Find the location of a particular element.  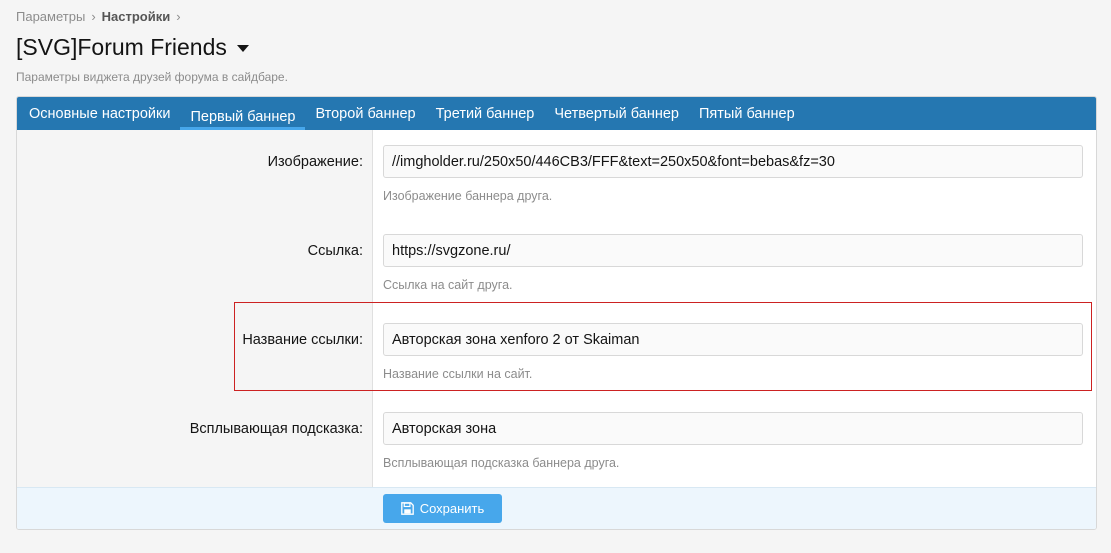

link-name-input: Авторская зона xenforo 2 от Skaiman is located at coordinates (733, 339).